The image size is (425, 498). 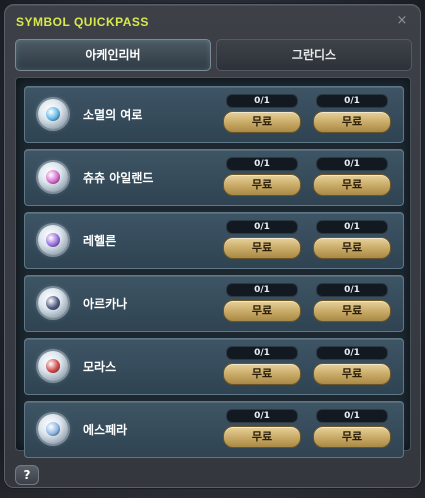 What do you see at coordinates (214, 366) in the screenshot?
I see `symbol-row: 모라스 0/1 무료 0/1 무료` at bounding box center [214, 366].